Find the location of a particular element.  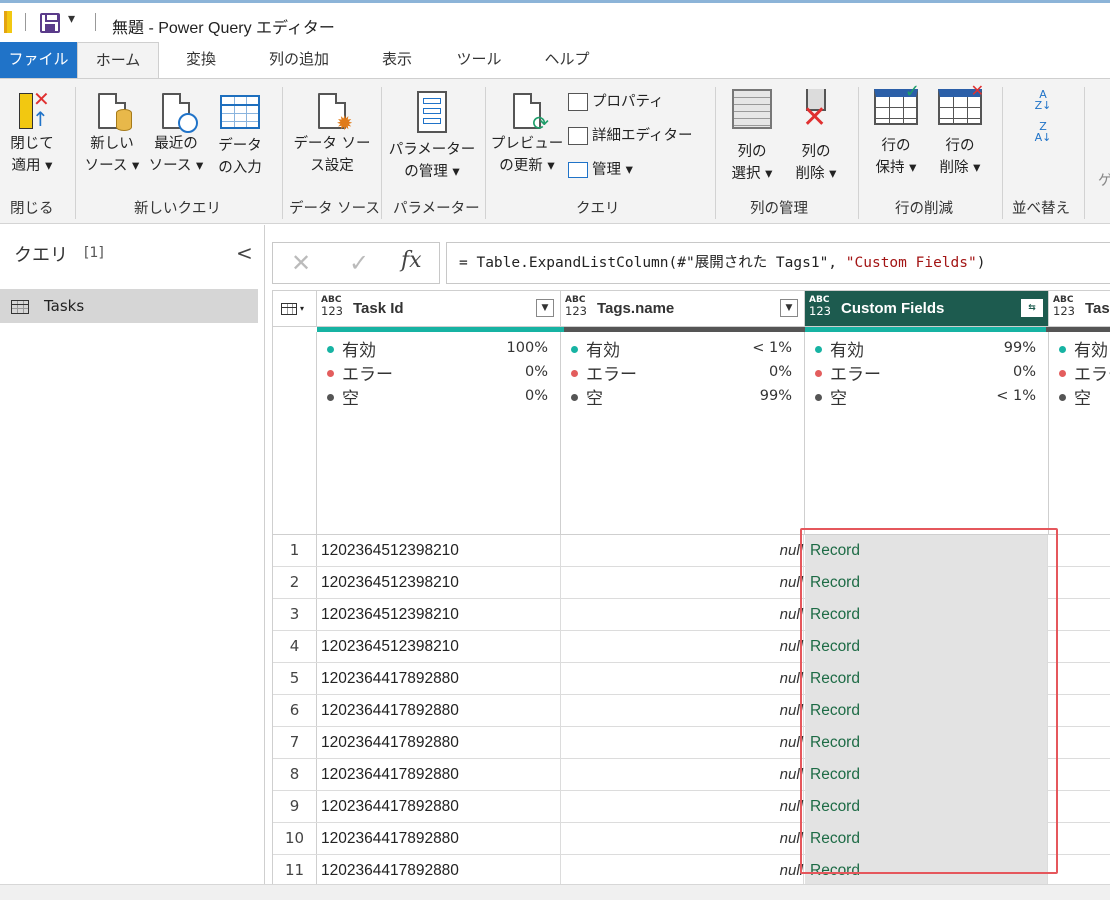

remove-rows-button: ✕ 行の 削除 ▾ is located at coordinates (960, 131).